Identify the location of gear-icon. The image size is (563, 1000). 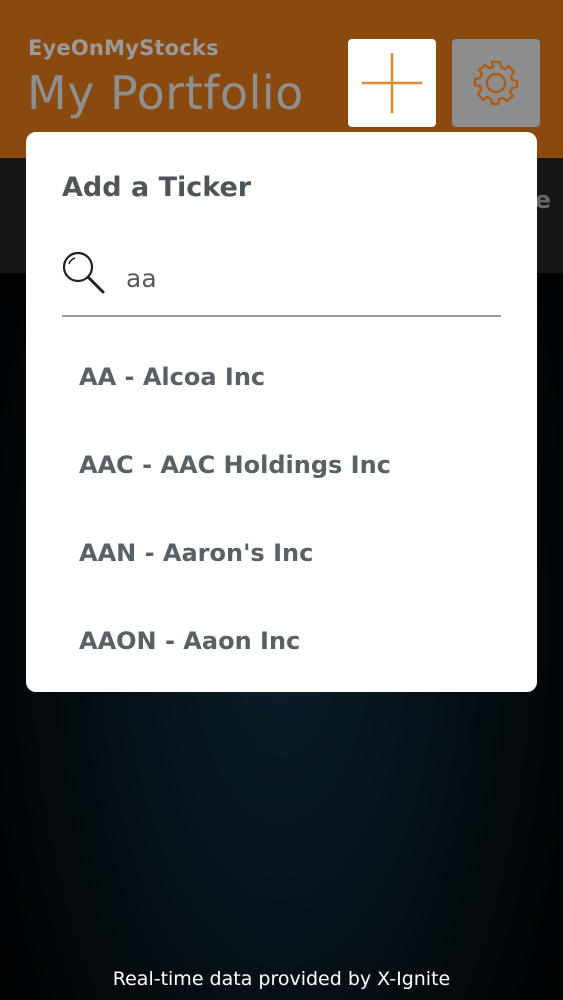
(496, 83).